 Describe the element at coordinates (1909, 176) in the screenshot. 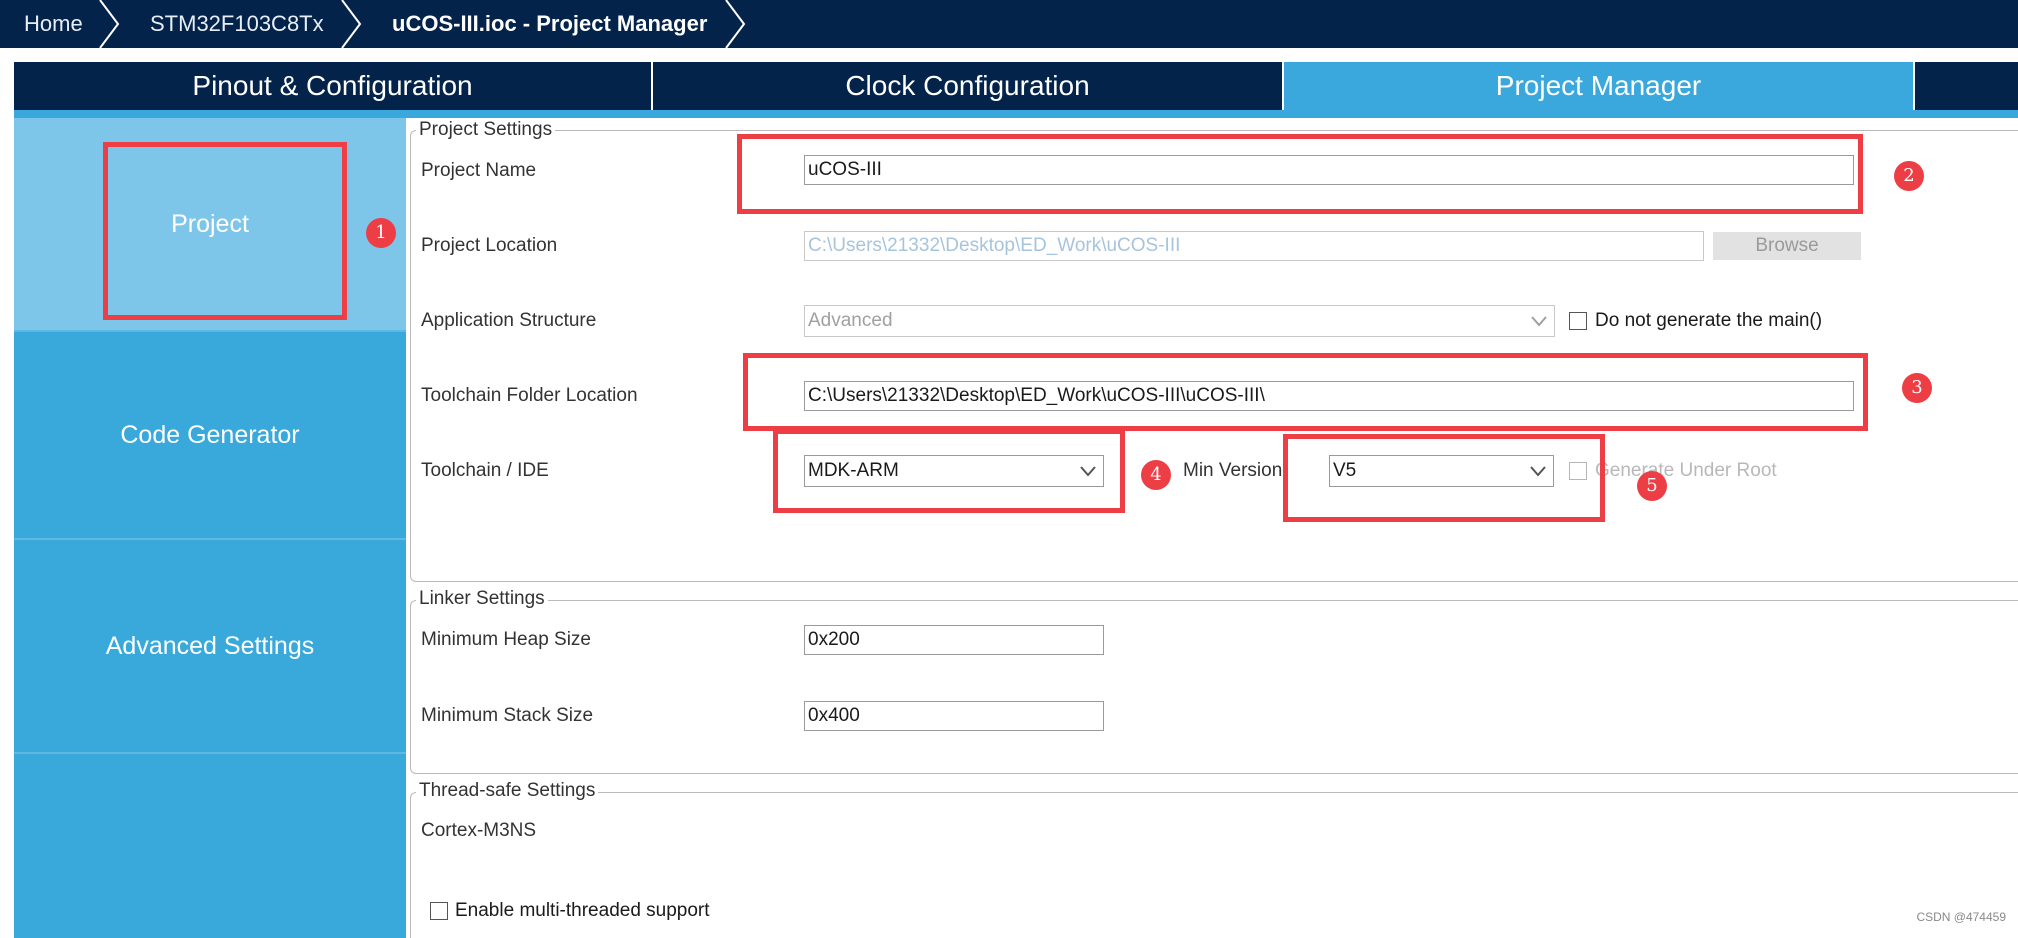

I see `annotation-badge: 2` at that location.